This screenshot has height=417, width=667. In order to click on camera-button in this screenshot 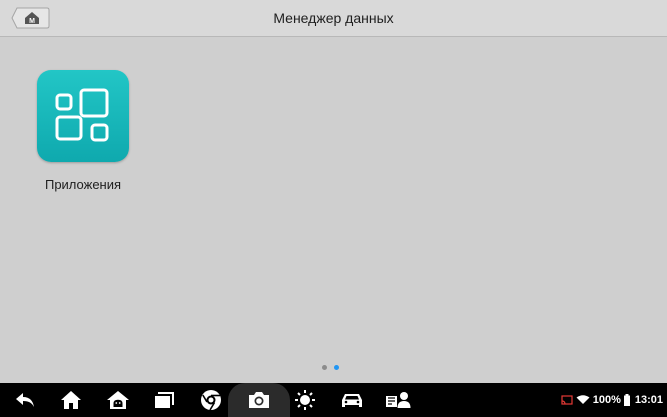, I will do `click(259, 400)`.